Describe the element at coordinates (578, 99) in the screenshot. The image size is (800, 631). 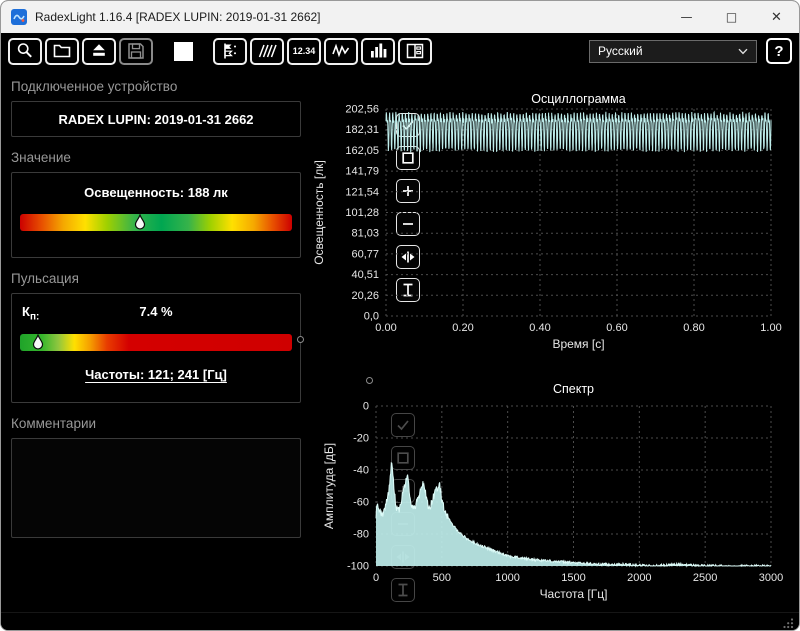
I see `svg-text: Осциллограмма` at that location.